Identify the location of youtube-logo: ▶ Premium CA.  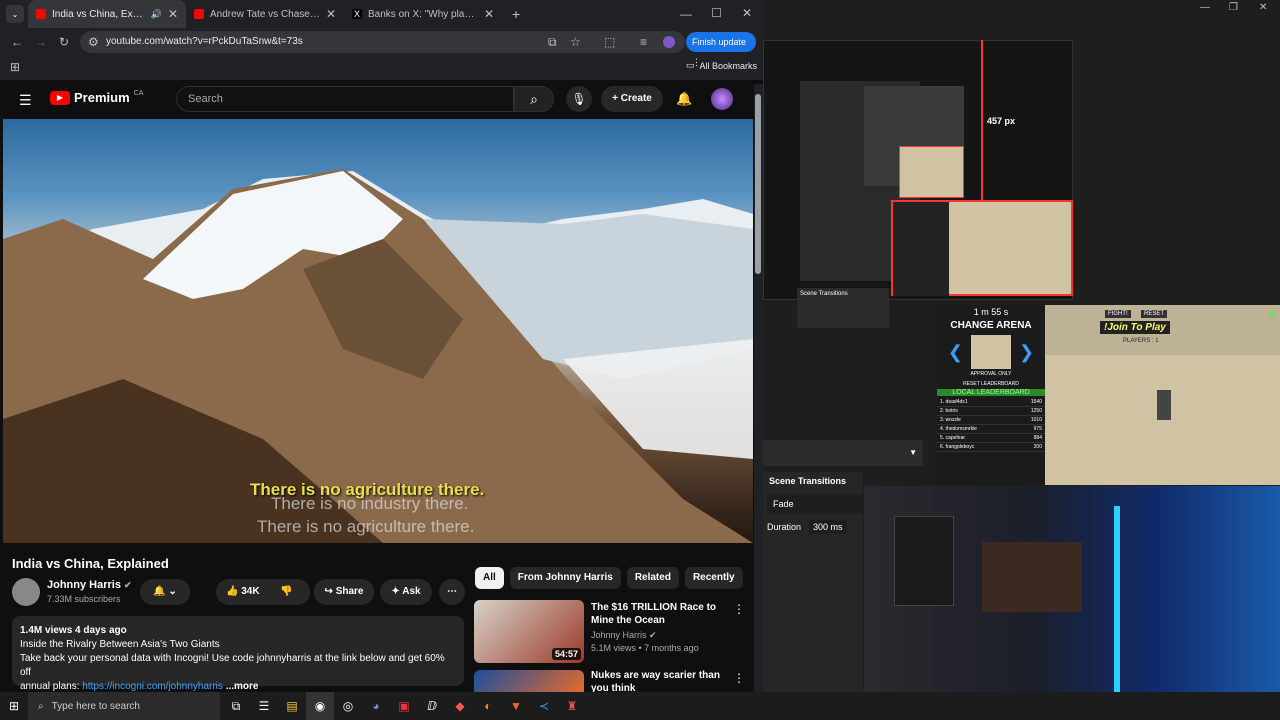
(96, 97).